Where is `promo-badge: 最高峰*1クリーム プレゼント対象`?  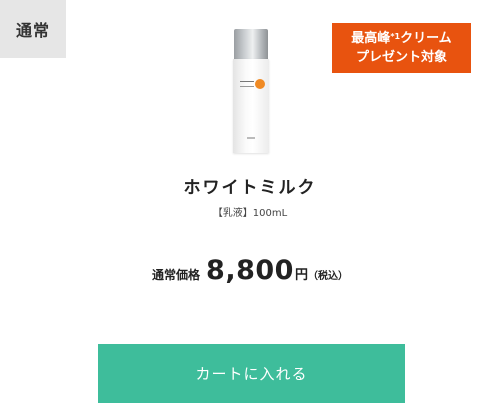
promo-badge: 最高峰*1クリーム プレゼント対象 is located at coordinates (401, 48).